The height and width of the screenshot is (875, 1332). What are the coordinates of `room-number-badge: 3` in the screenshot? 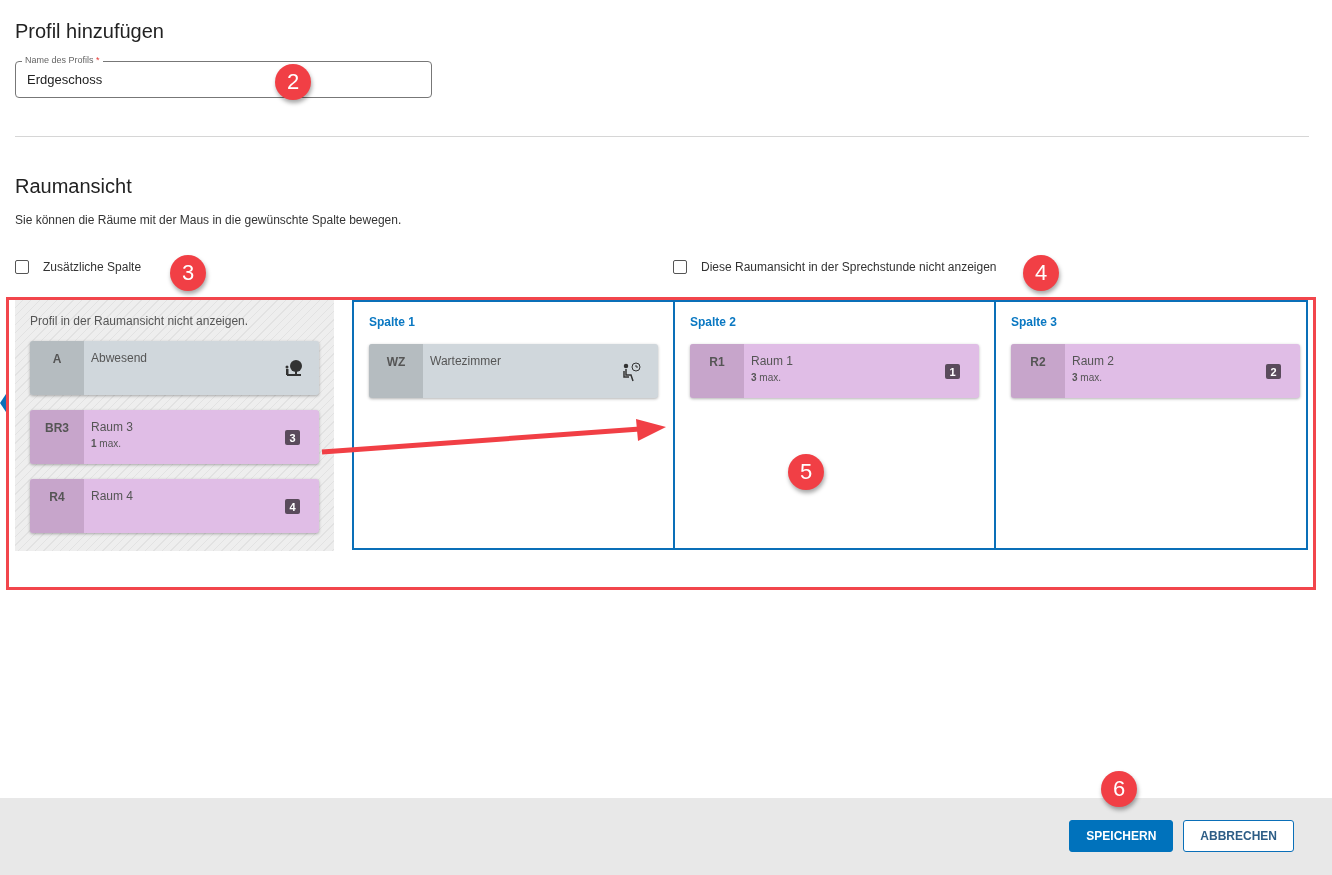 It's located at (292, 437).